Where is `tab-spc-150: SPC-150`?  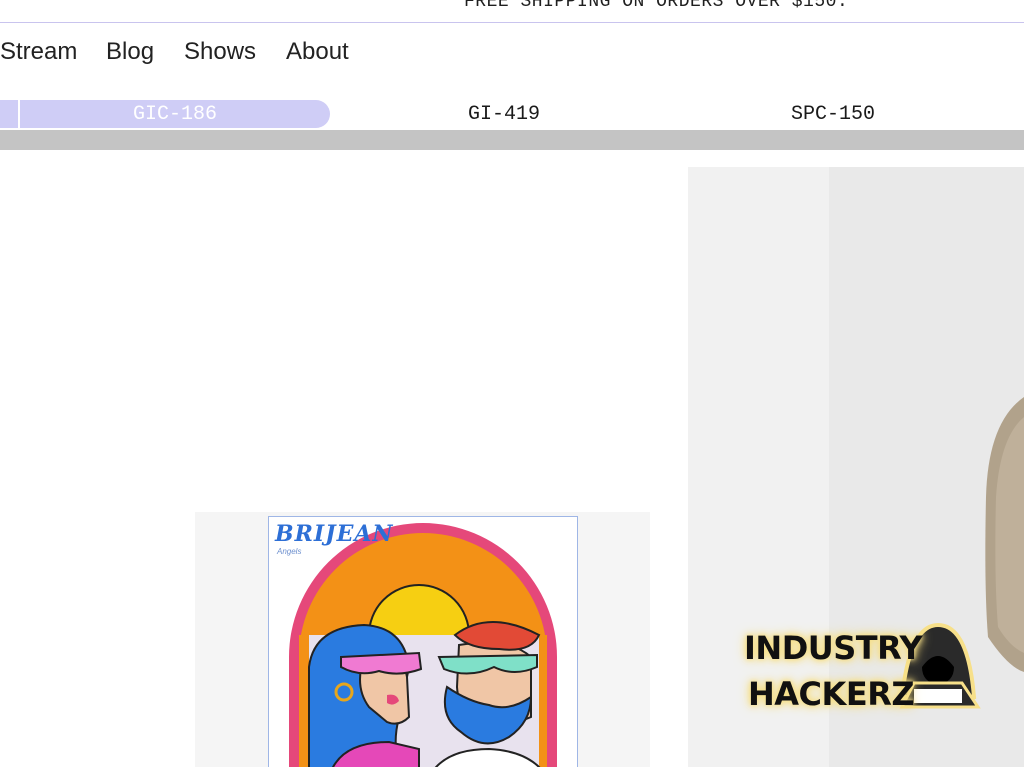
tab-spc-150: SPC-150 is located at coordinates (833, 114).